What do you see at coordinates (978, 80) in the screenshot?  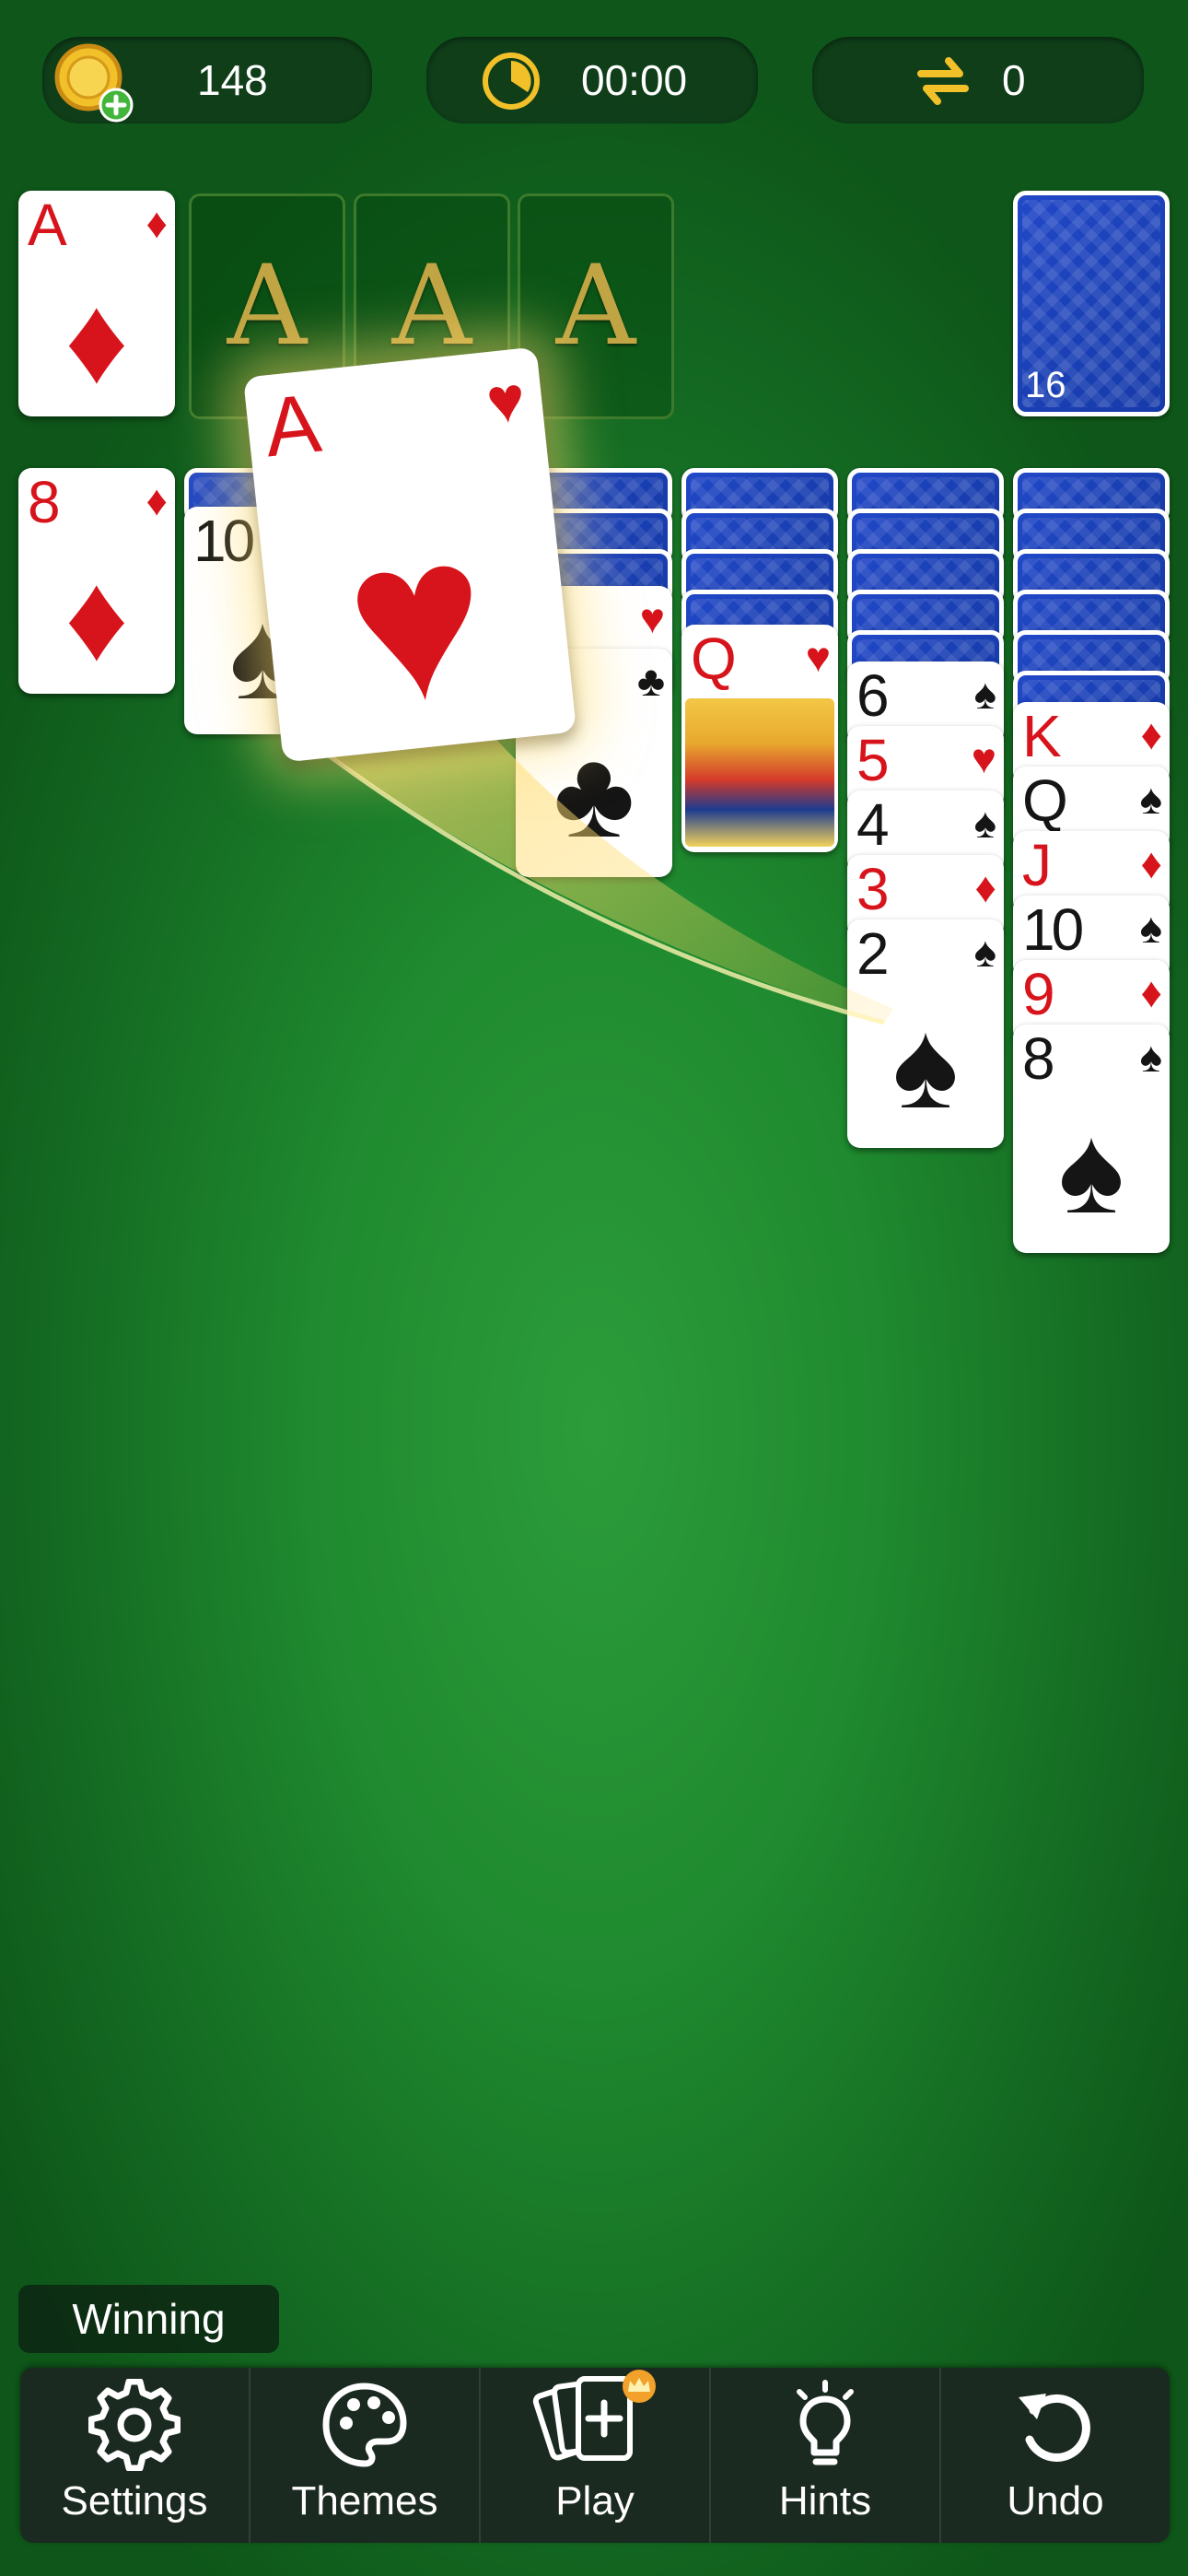 I see `moves-counter: 0` at bounding box center [978, 80].